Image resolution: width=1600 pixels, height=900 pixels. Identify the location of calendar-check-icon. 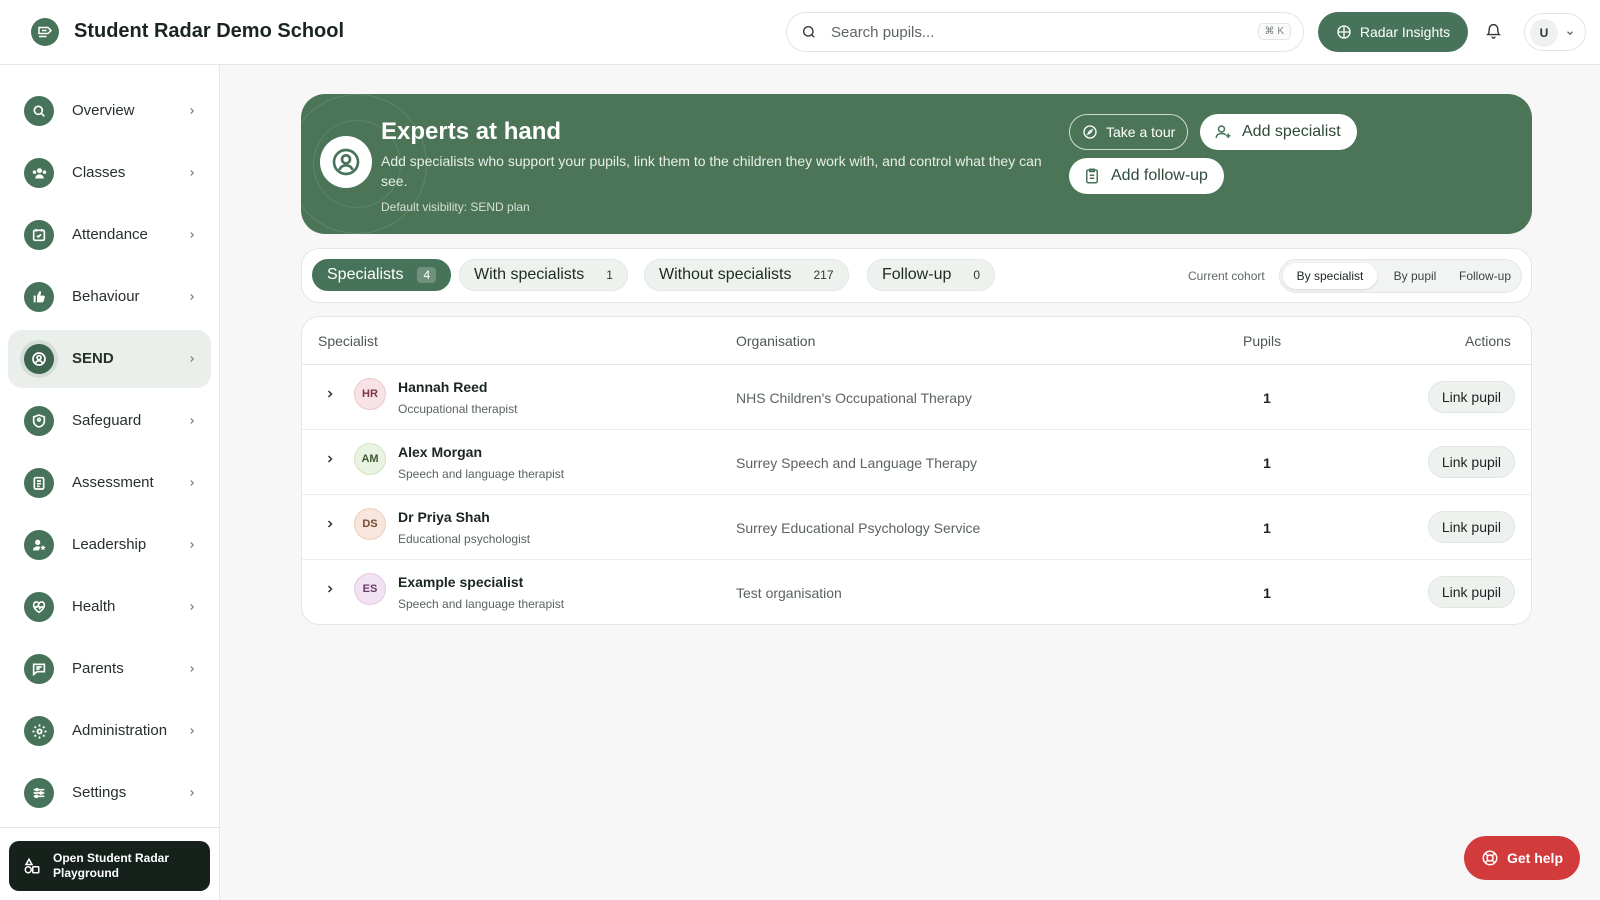
(39, 235).